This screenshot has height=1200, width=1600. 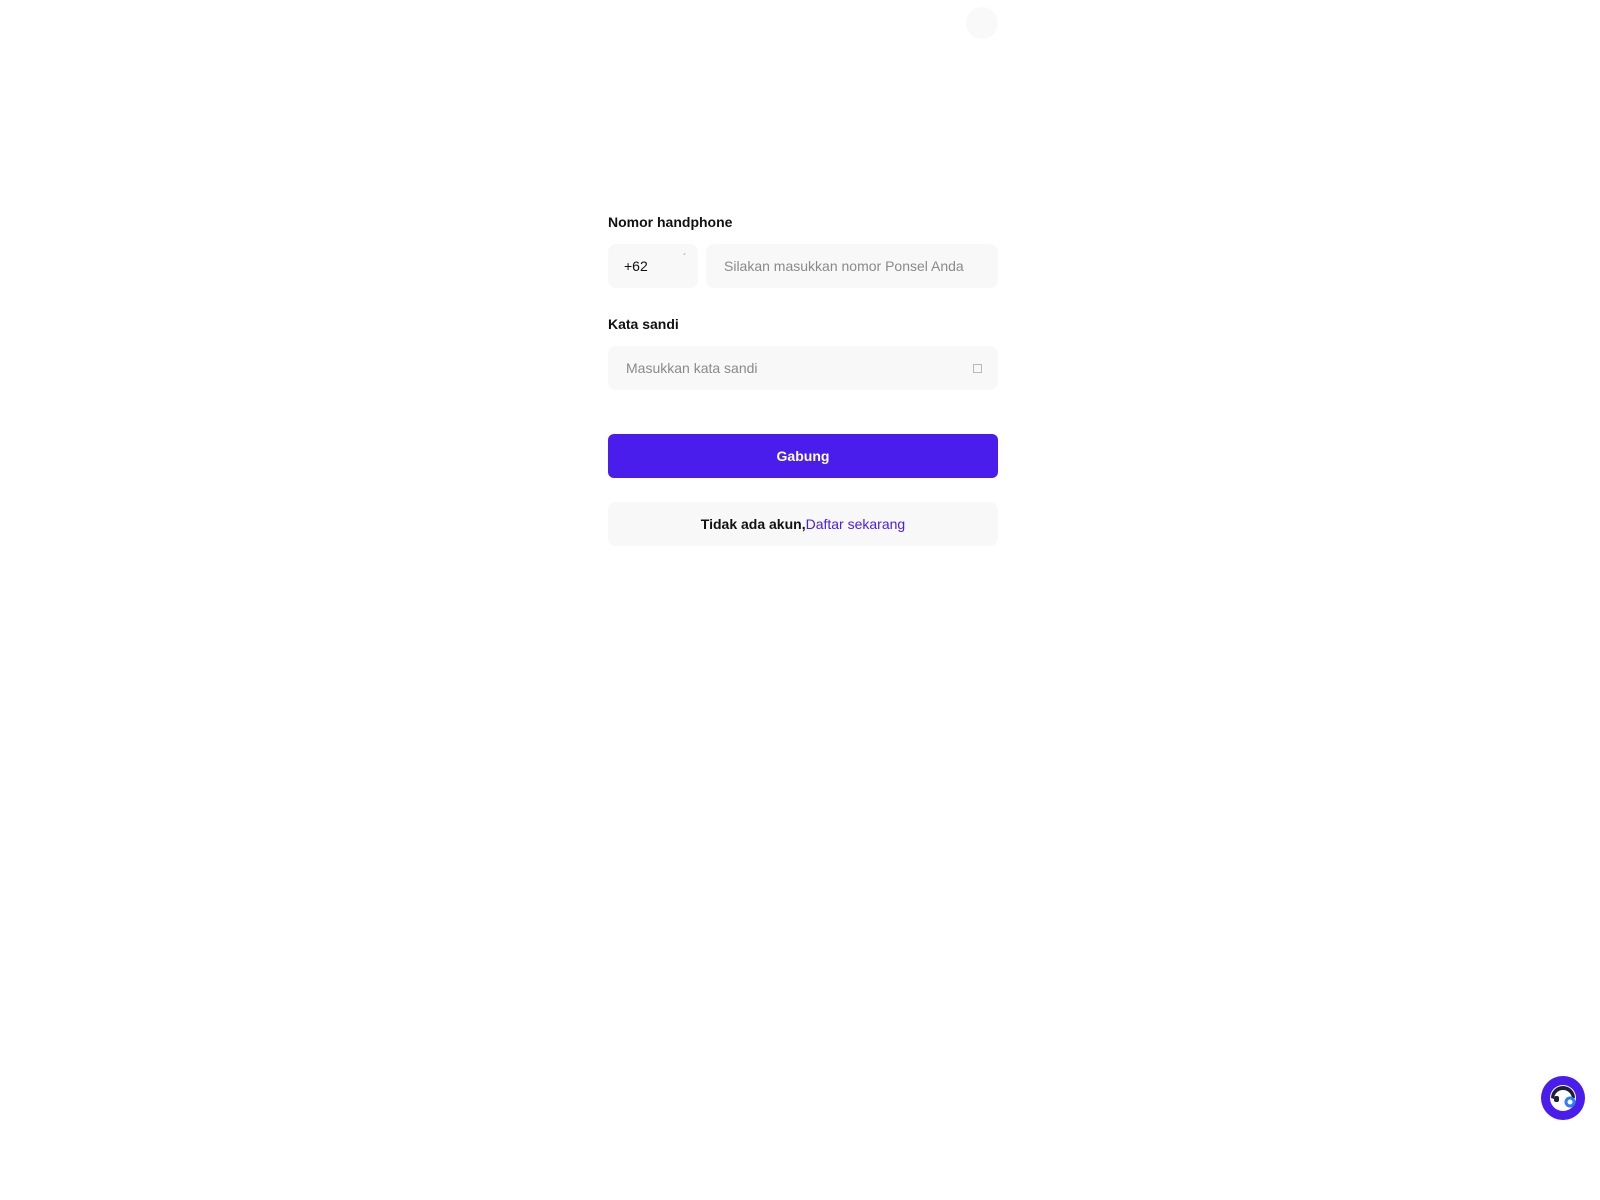 What do you see at coordinates (653, 266) in the screenshot?
I see `country-code-select: +62 ˊ` at bounding box center [653, 266].